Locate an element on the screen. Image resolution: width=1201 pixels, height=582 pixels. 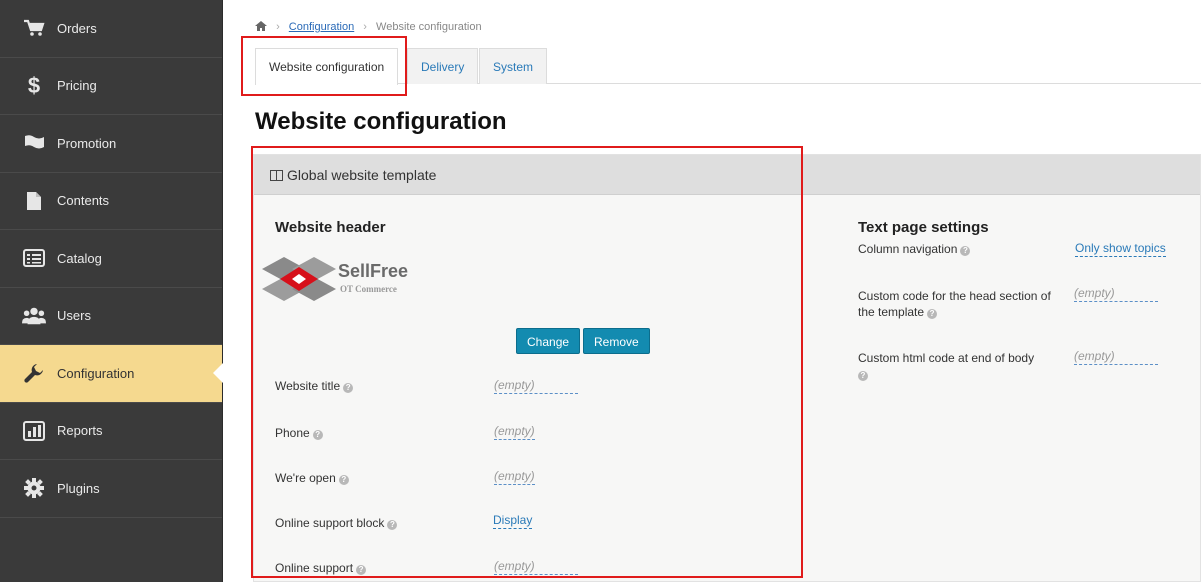
logo-name: SellFree is located at coordinates (373, 271).